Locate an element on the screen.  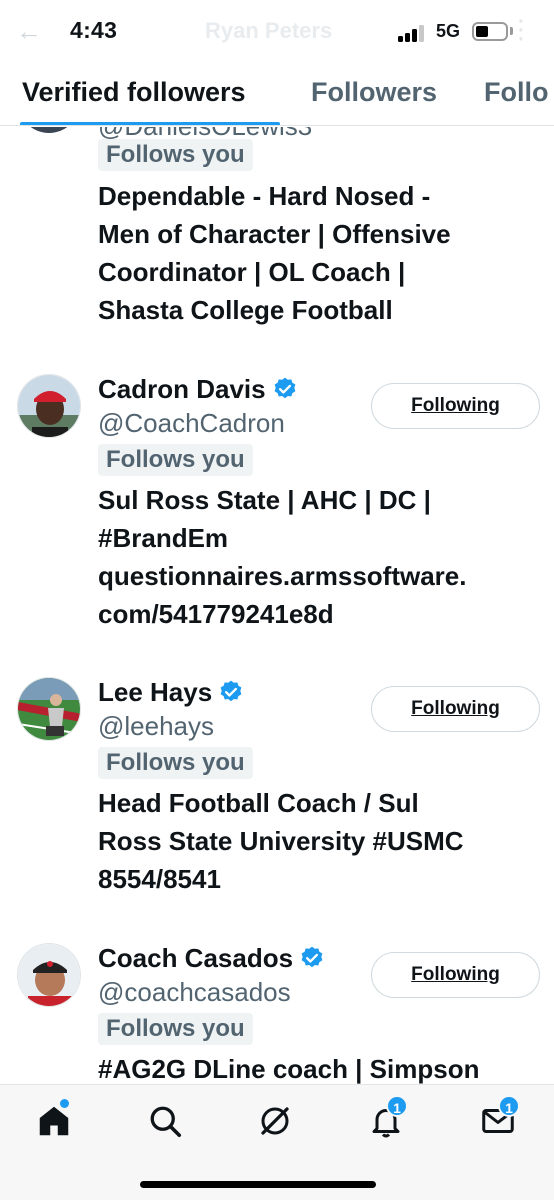
grok-icon is located at coordinates (275, 1121).